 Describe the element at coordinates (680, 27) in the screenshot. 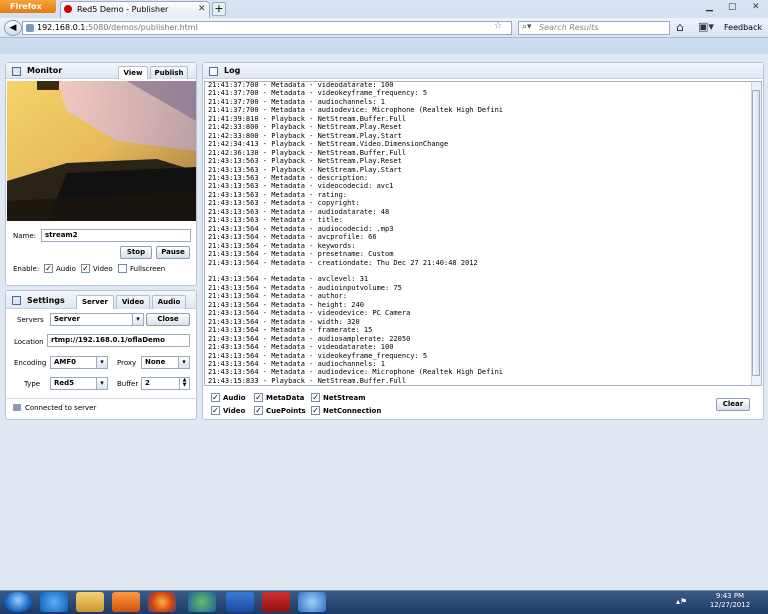

I see `home-icon: ⌂` at that location.